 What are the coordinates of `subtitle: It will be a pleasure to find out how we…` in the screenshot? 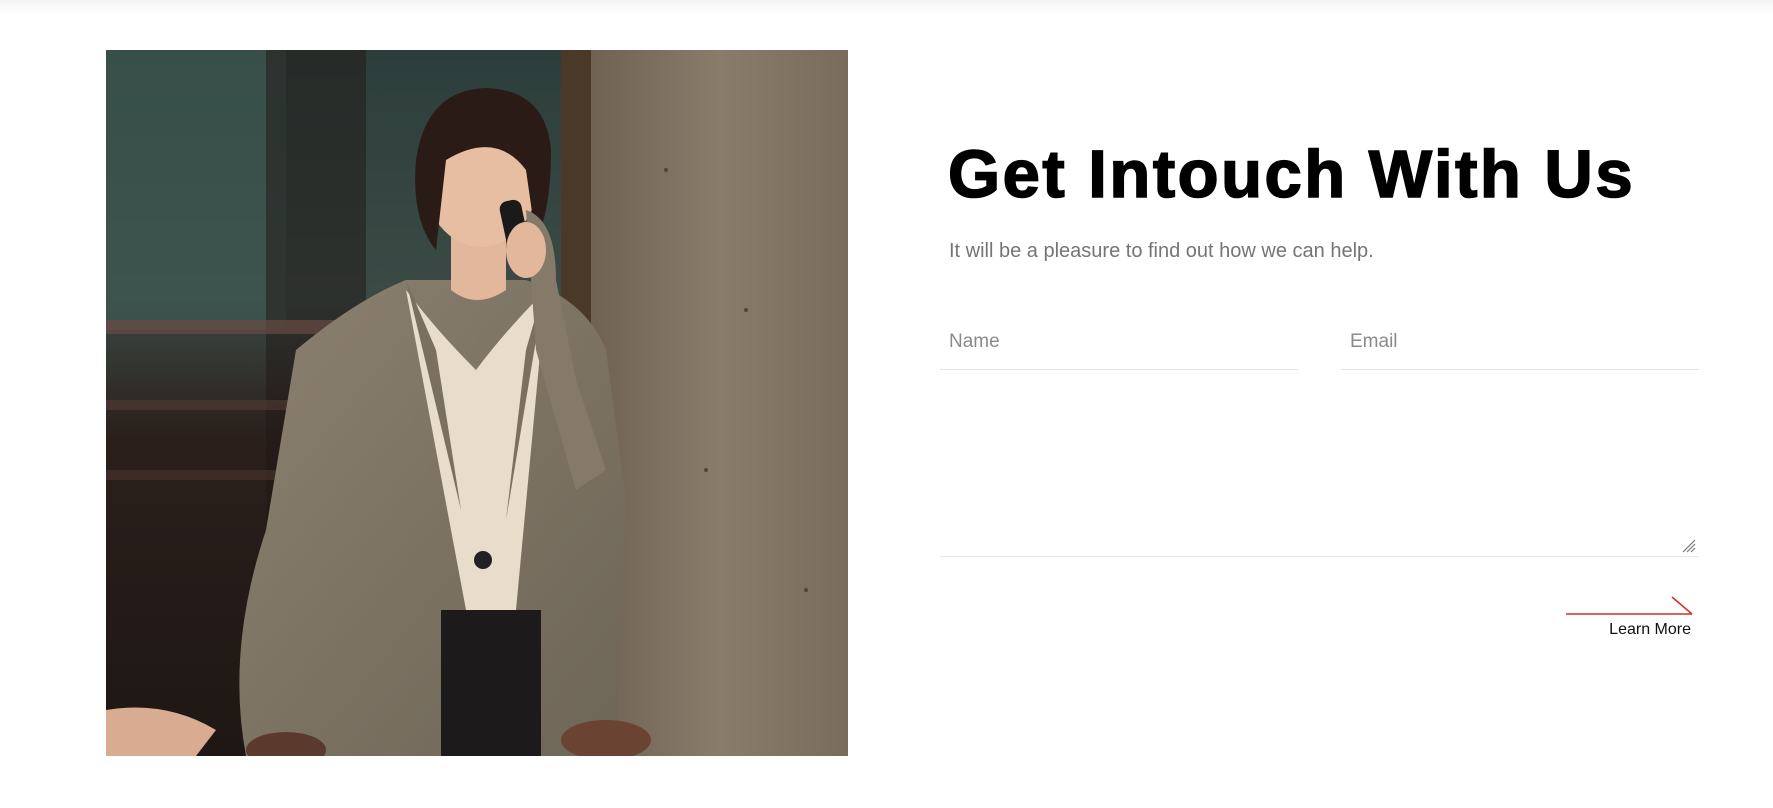 It's located at (1161, 251).